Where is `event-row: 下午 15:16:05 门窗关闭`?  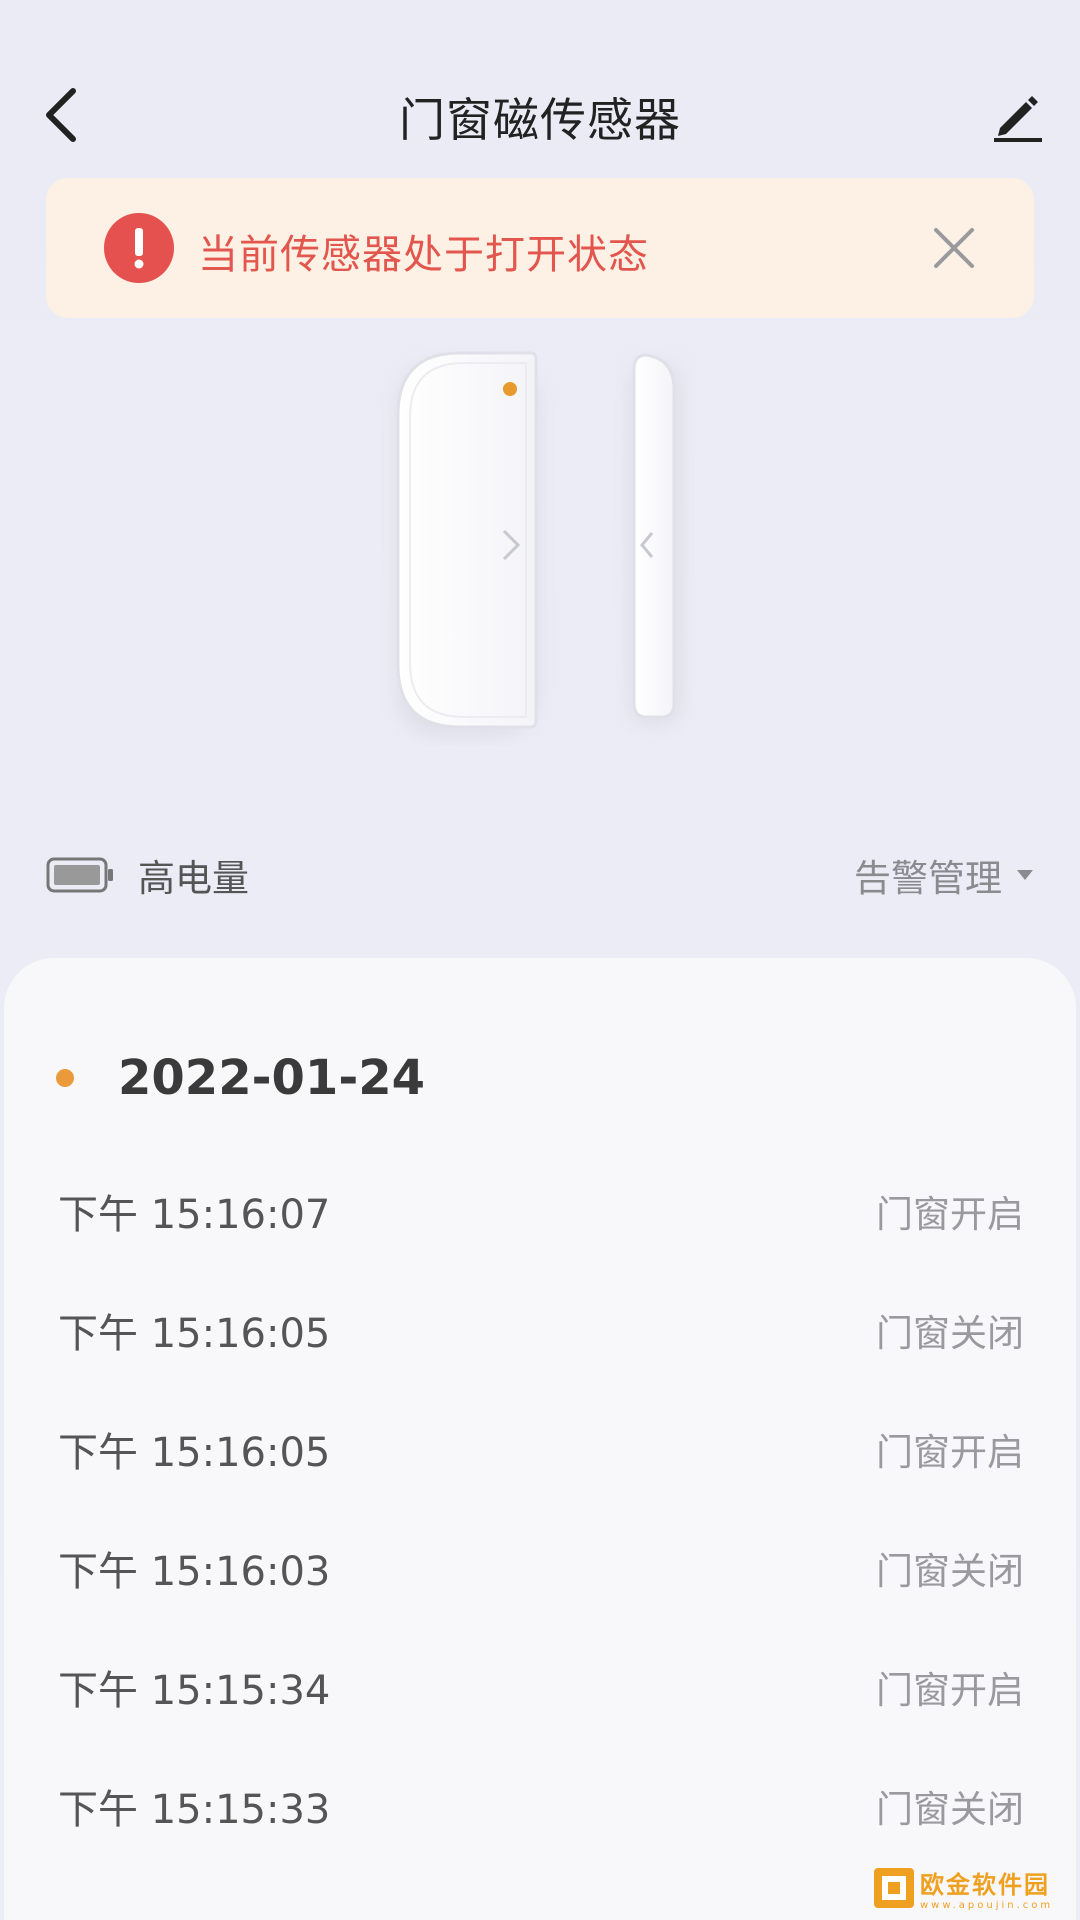 event-row: 下午 15:16:05 门窗关闭 is located at coordinates (541, 1326).